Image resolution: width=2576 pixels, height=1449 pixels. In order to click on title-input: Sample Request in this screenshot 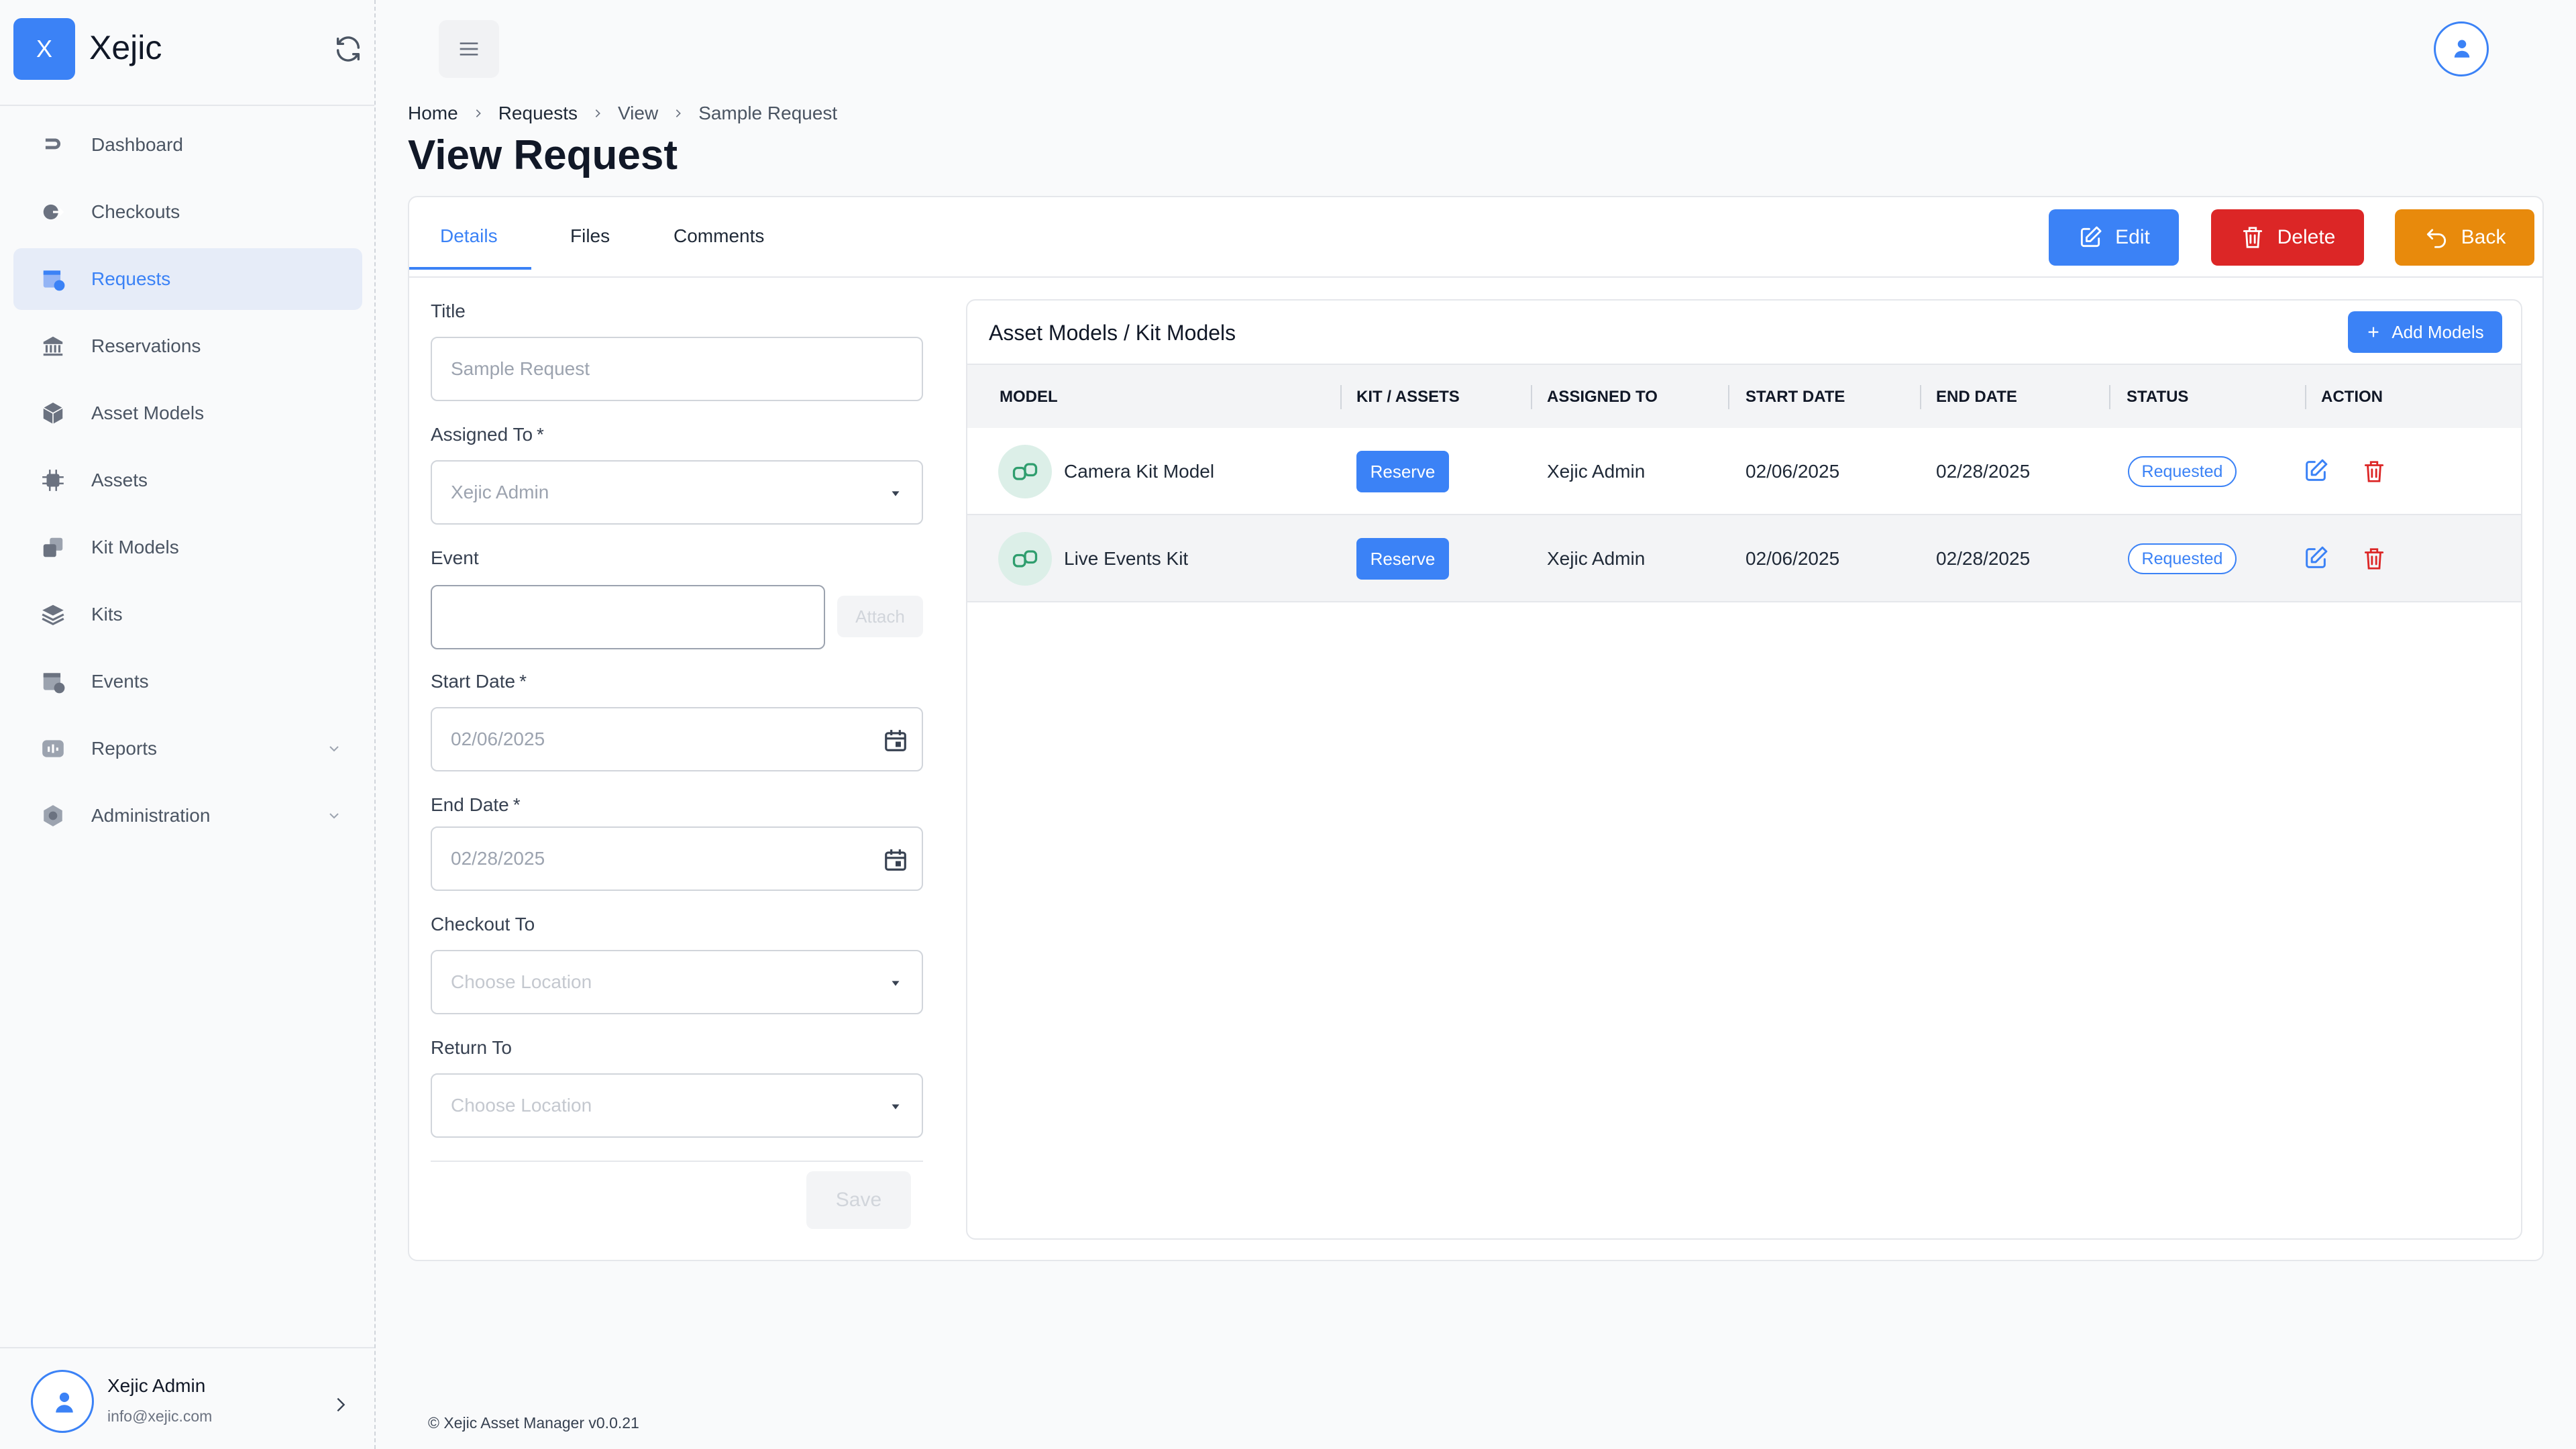, I will do `click(677, 369)`.